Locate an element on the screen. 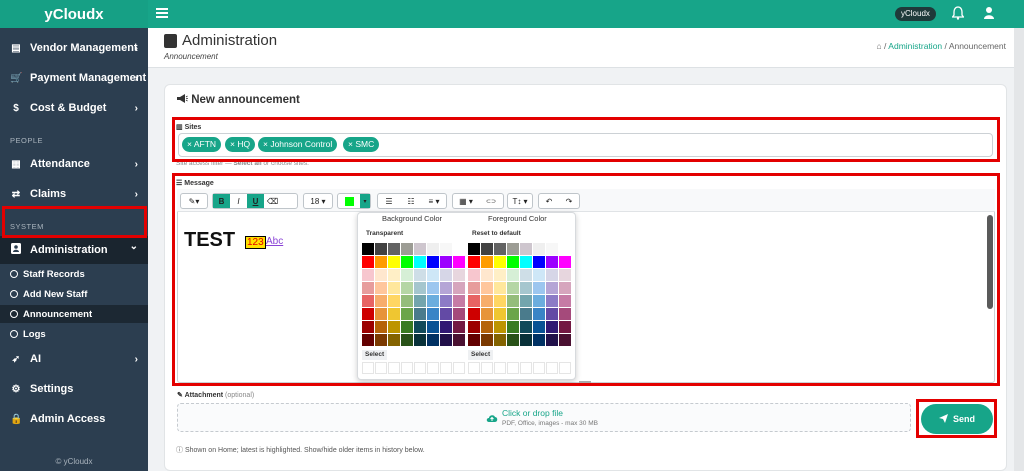  top-bar is located at coordinates (512, 14).